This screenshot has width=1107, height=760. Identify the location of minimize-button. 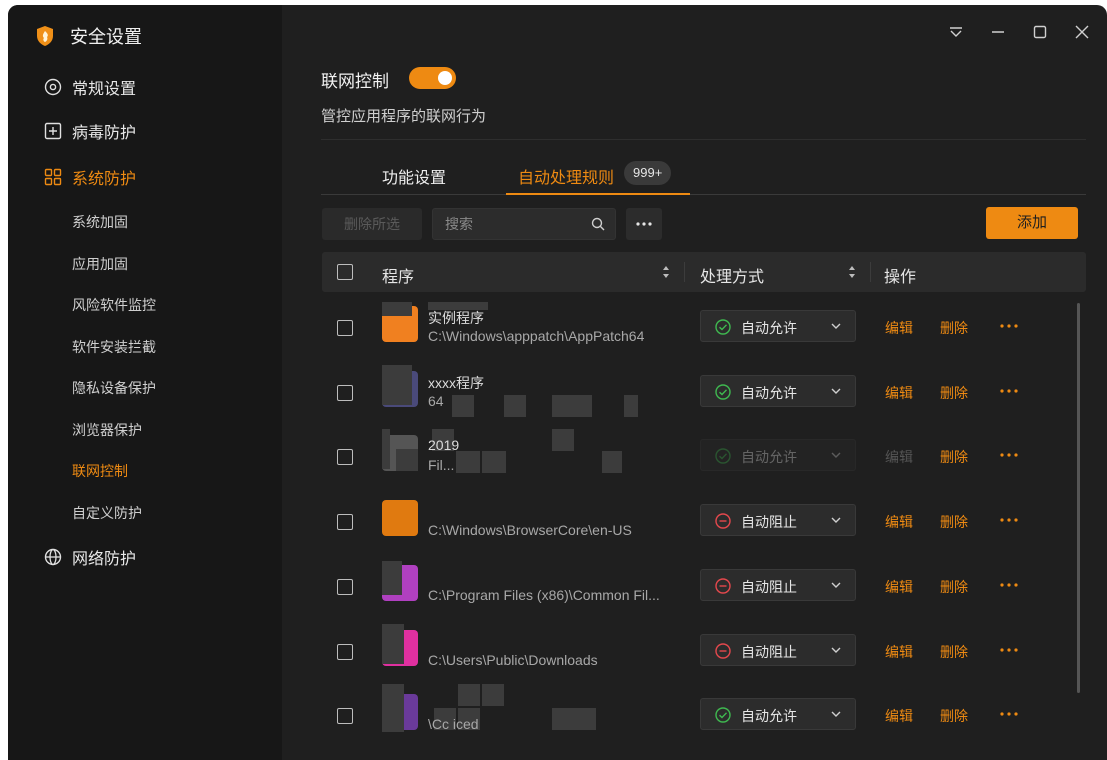
(998, 32).